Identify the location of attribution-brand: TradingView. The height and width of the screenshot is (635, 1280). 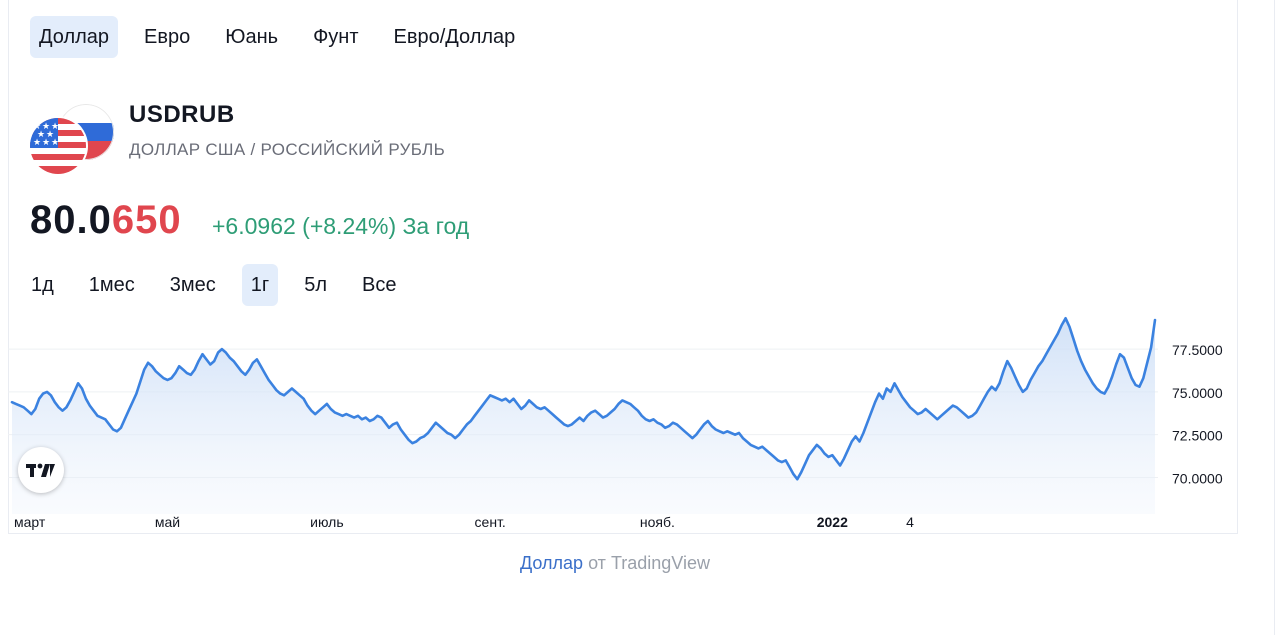
(660, 563).